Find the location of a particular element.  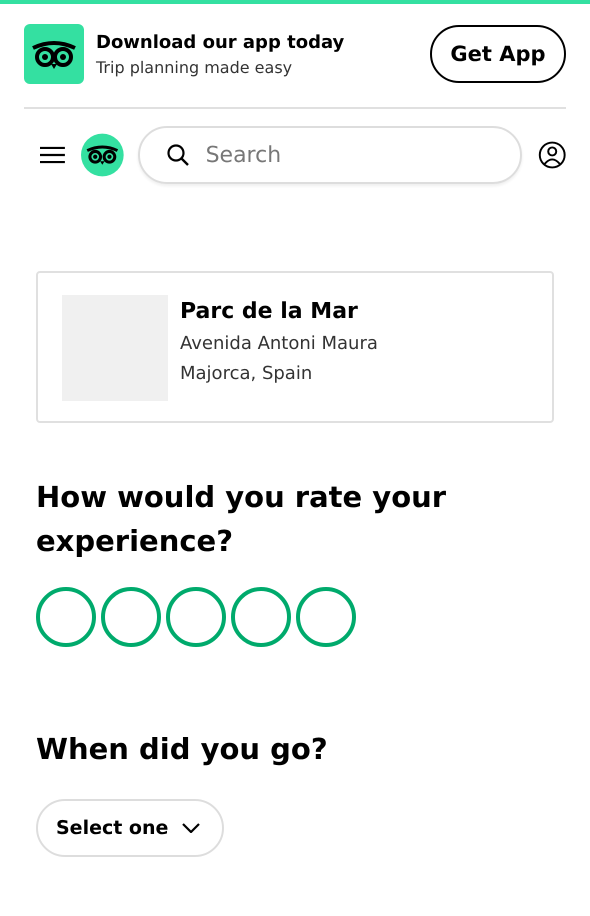

logo-icon is located at coordinates (102, 155).